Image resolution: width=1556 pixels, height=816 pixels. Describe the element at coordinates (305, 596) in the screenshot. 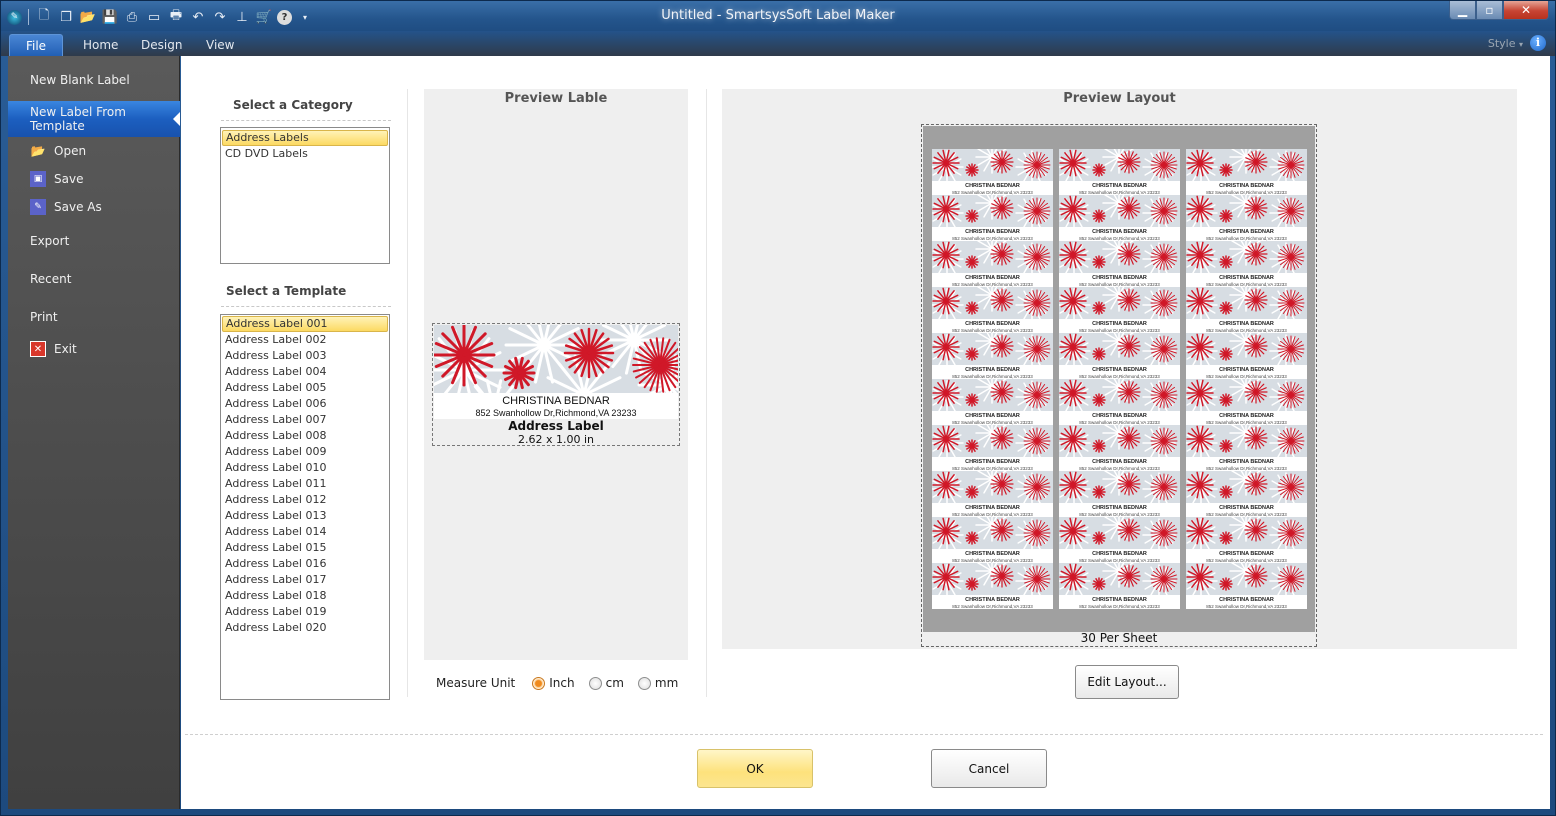

I see `template-list-item: Address Label 018` at that location.